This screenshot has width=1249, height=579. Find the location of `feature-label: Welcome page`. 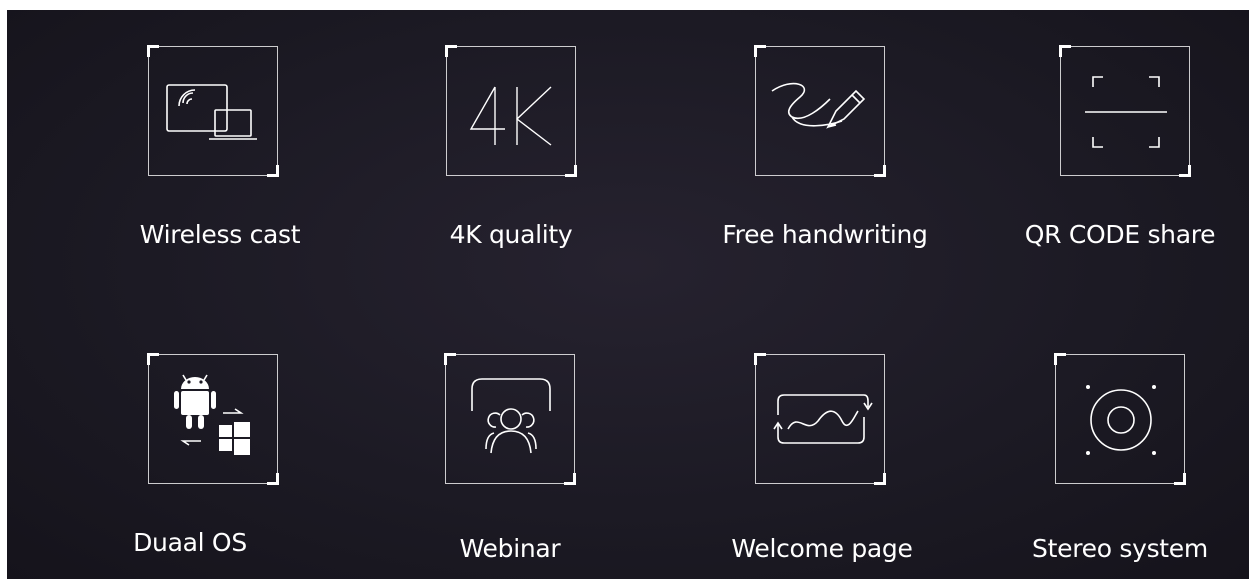

feature-label: Welcome page is located at coordinates (822, 548).